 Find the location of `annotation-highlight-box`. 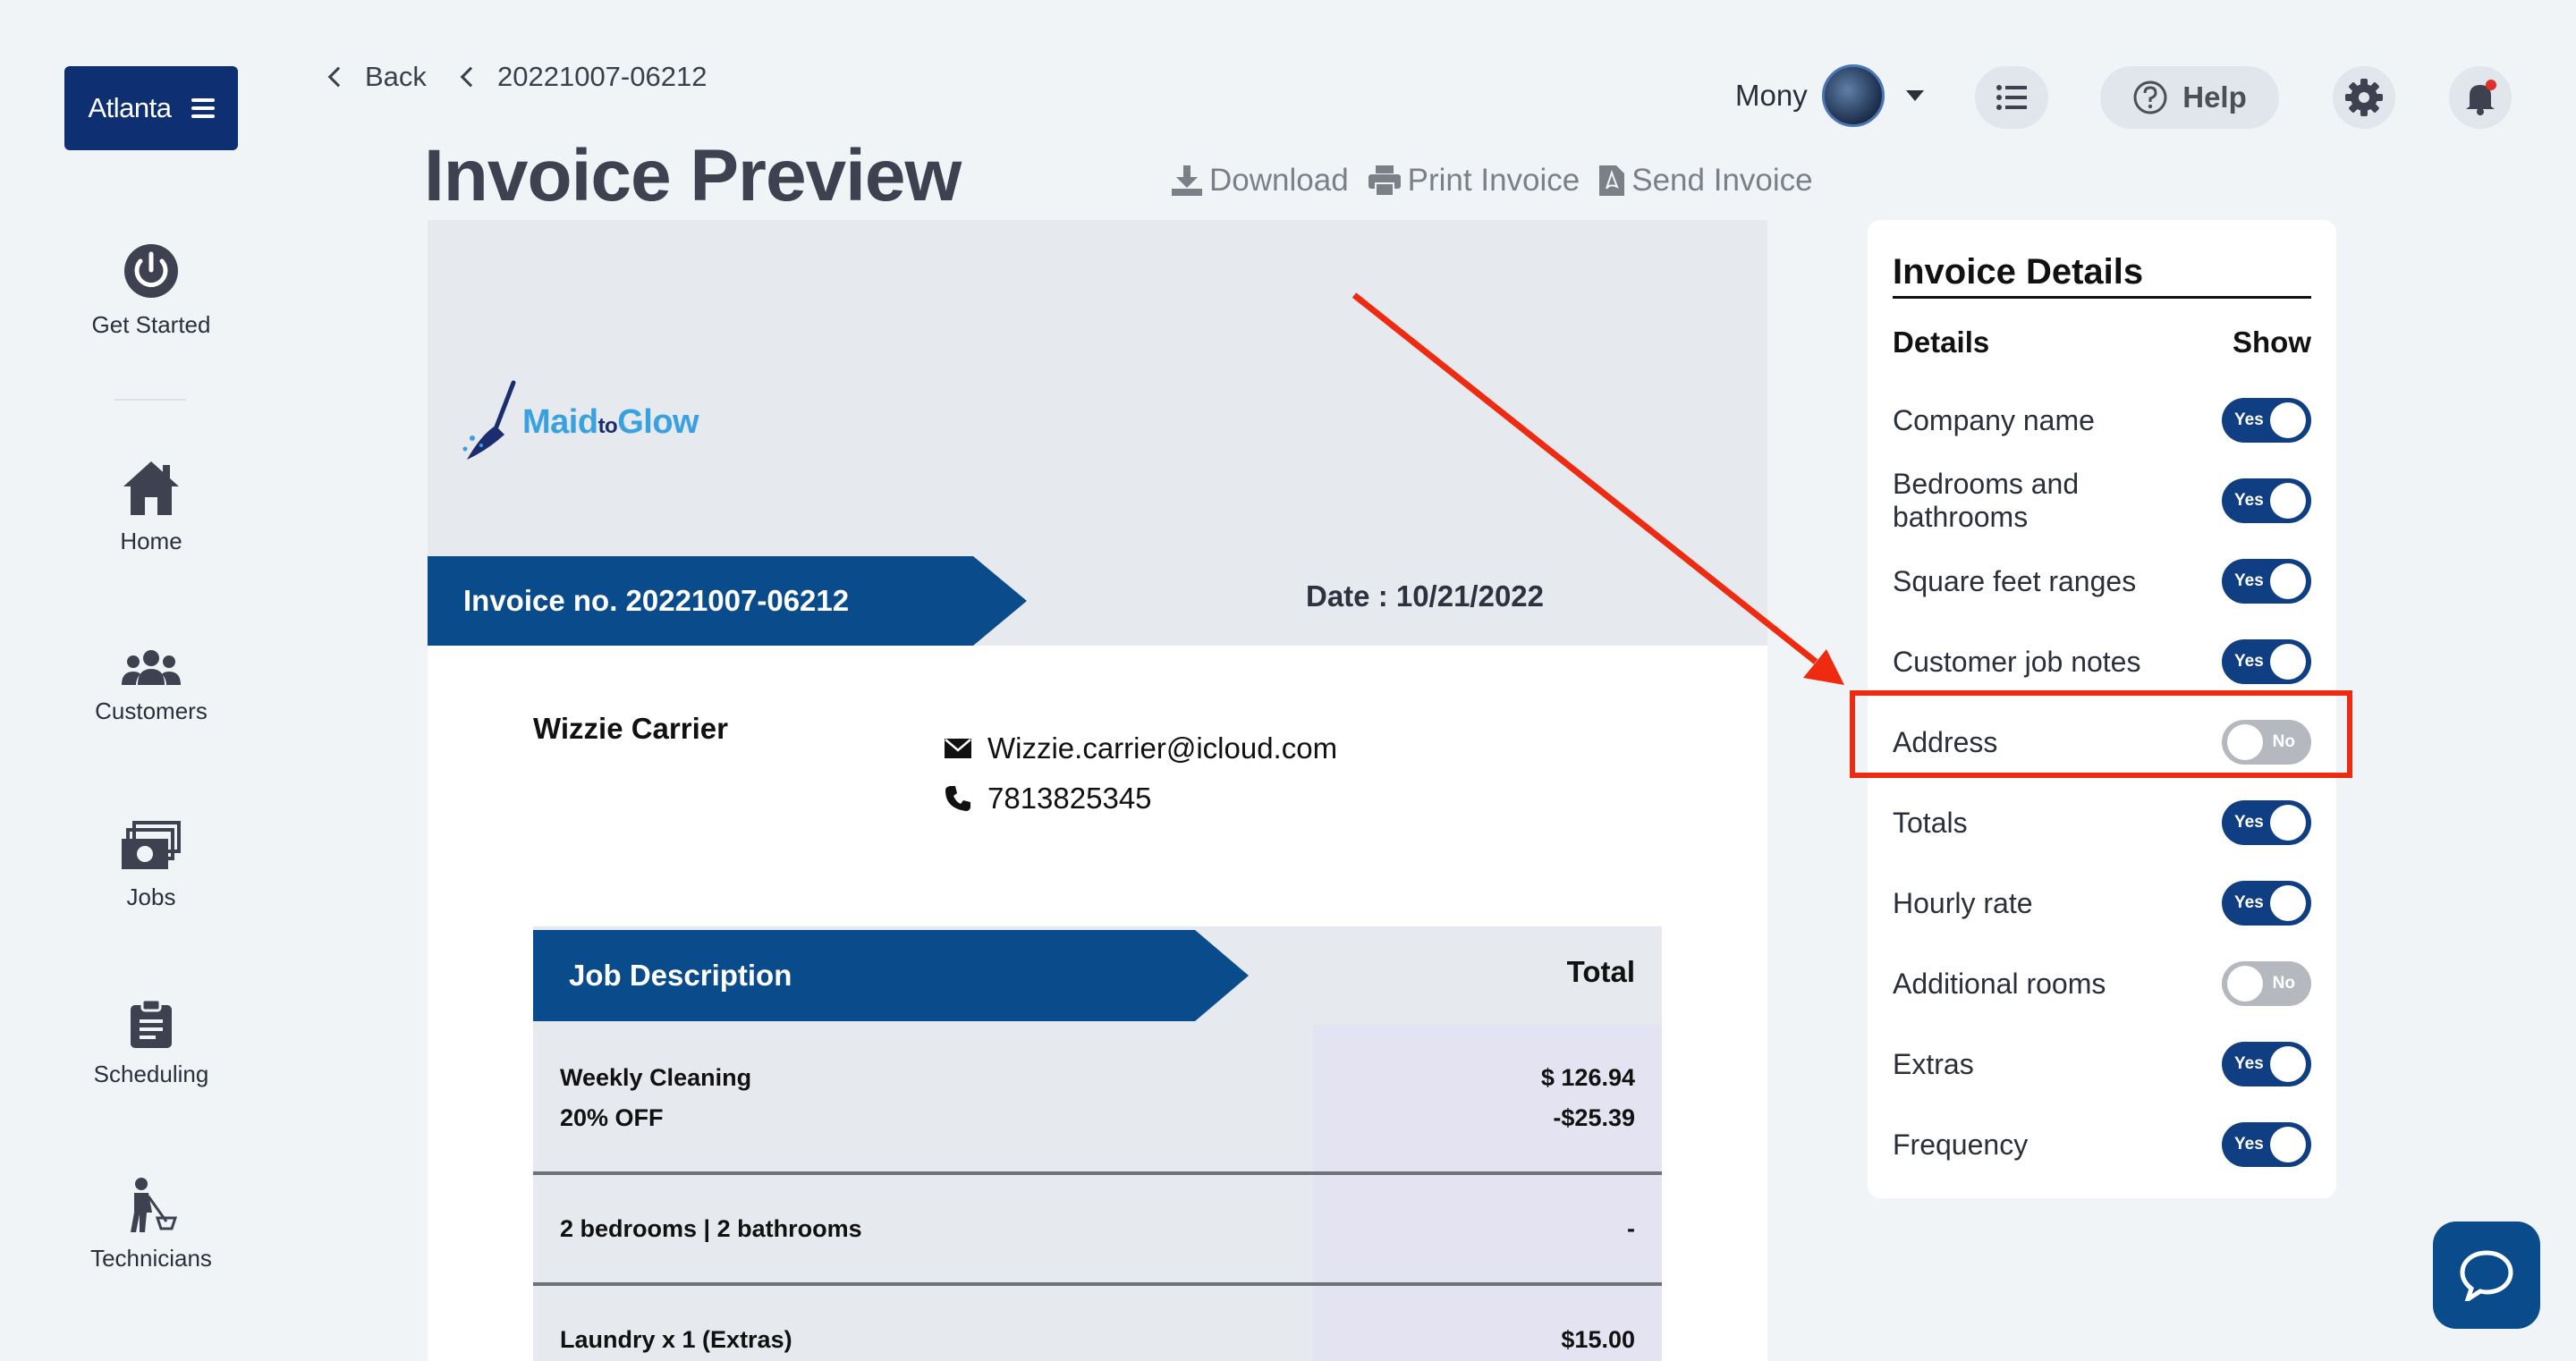

annotation-highlight-box is located at coordinates (2101, 734).